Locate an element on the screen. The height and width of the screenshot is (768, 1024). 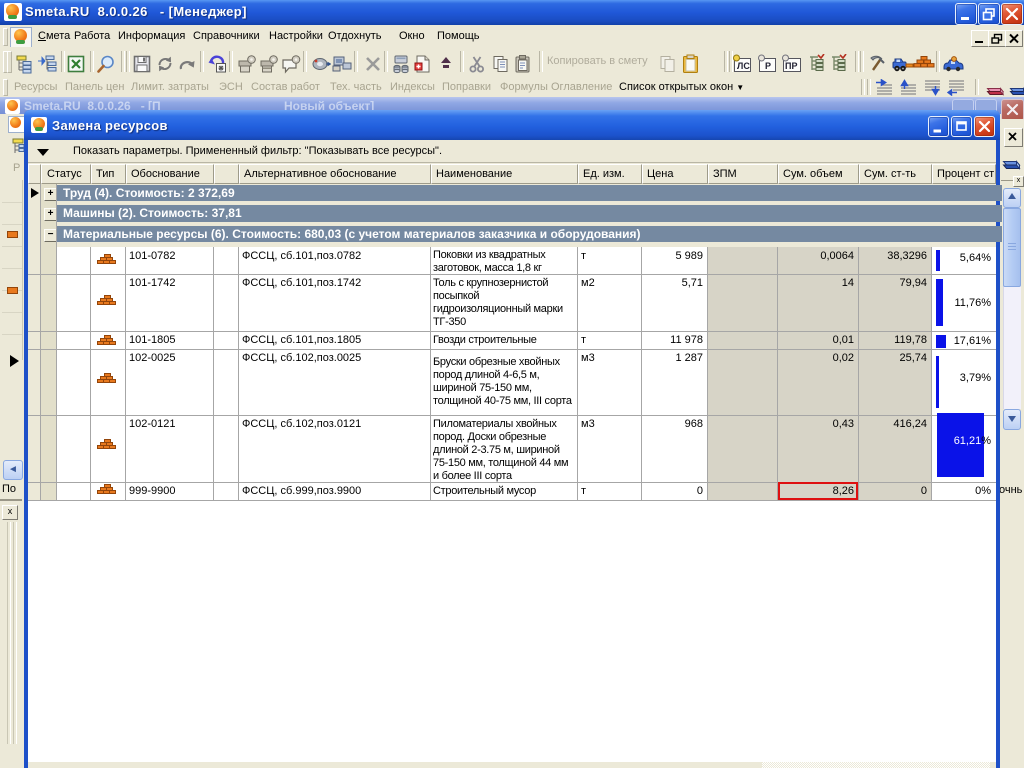
svg-text: ПР is located at coordinates (791, 66).